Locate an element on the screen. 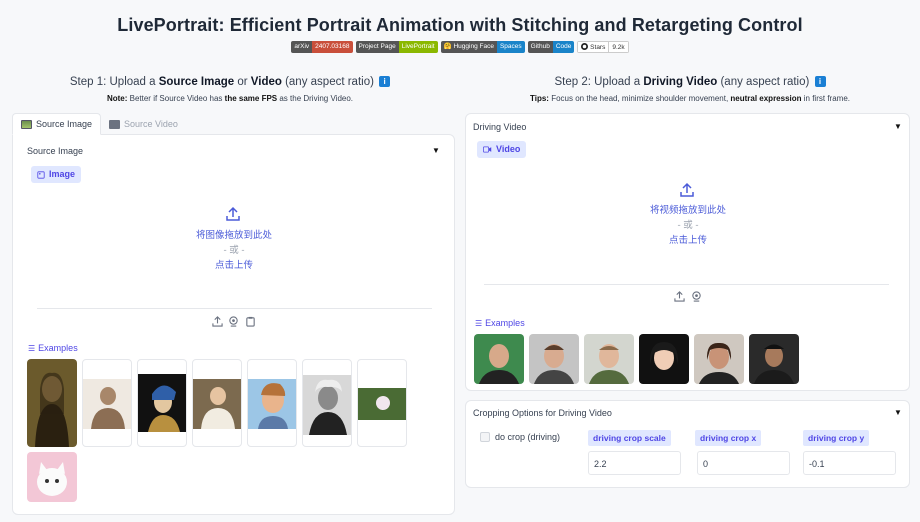 The height and width of the screenshot is (522, 920). crop-scale-label: driving crop scale is located at coordinates (629, 438).